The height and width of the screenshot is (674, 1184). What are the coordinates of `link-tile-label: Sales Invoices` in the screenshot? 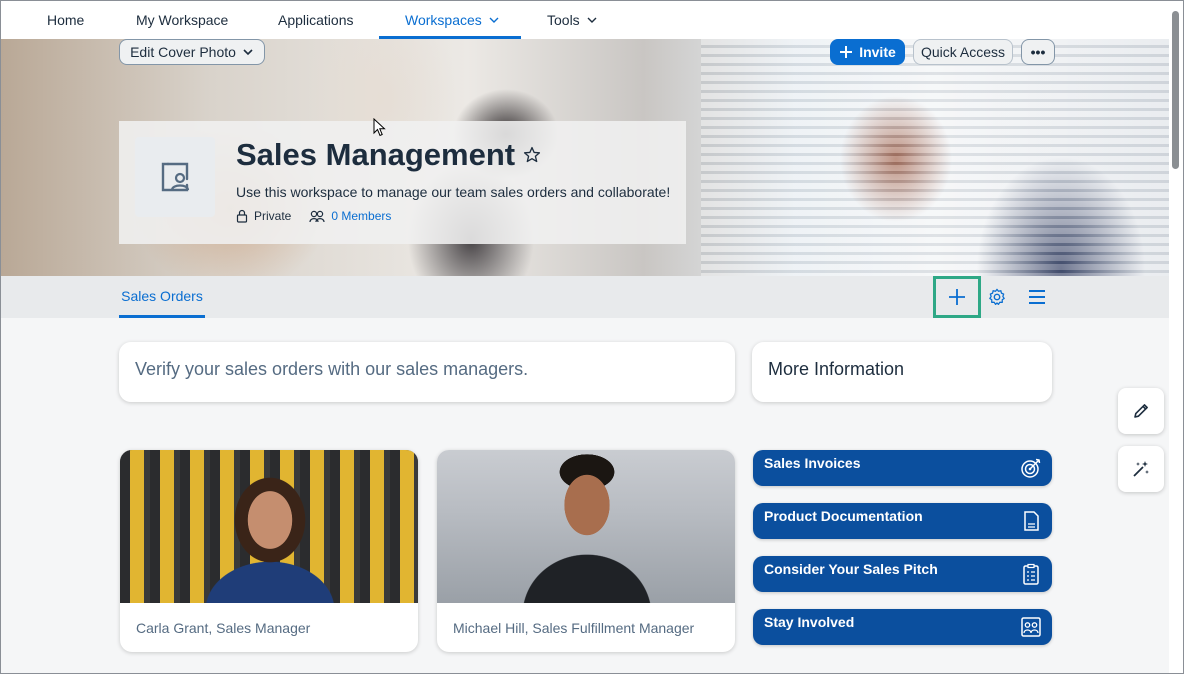 It's located at (812, 463).